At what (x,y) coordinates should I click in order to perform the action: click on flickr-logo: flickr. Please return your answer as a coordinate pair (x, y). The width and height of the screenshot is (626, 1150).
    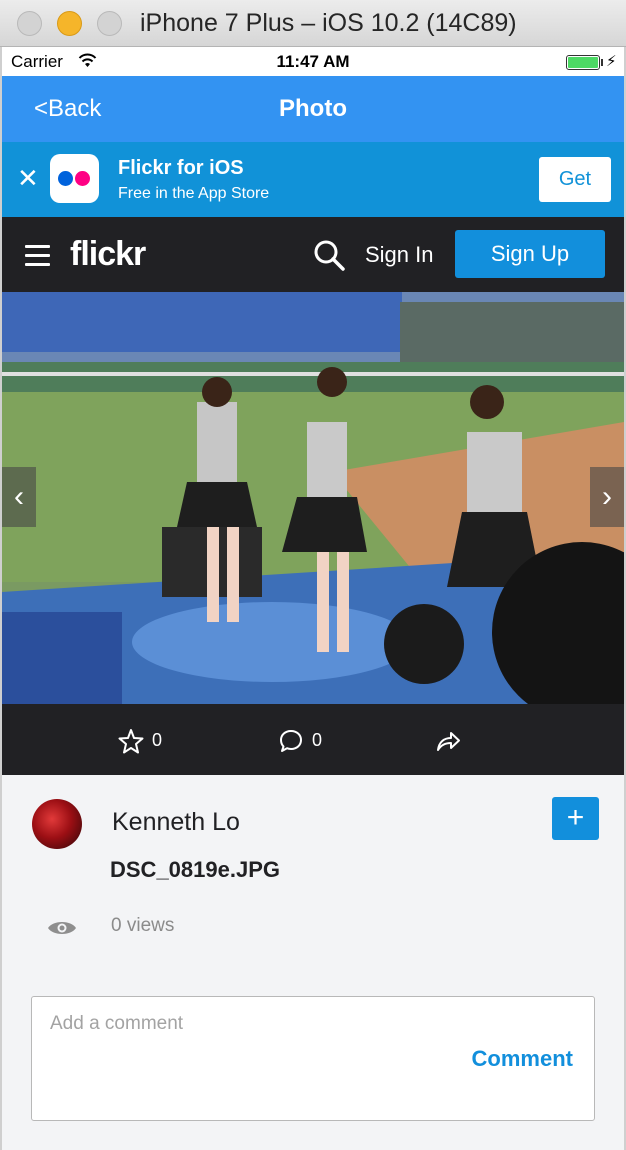
    Looking at the image, I should click on (108, 254).